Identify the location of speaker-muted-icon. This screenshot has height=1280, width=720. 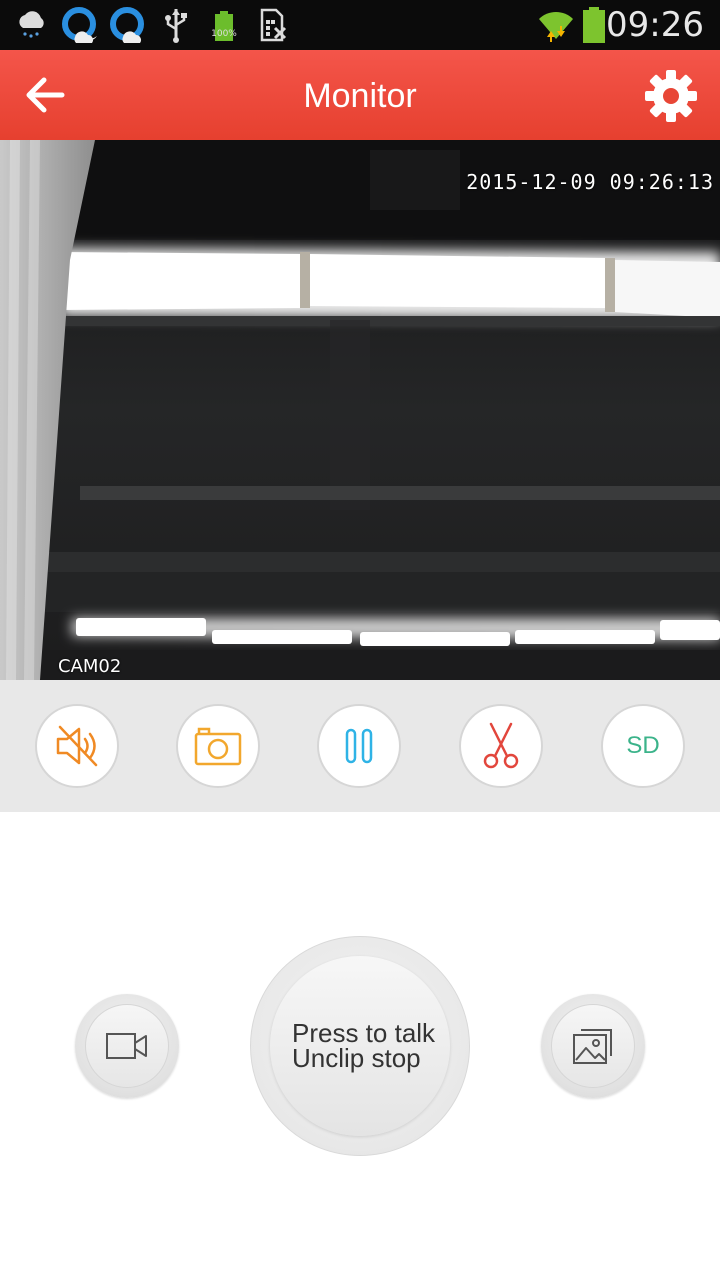
(77, 746).